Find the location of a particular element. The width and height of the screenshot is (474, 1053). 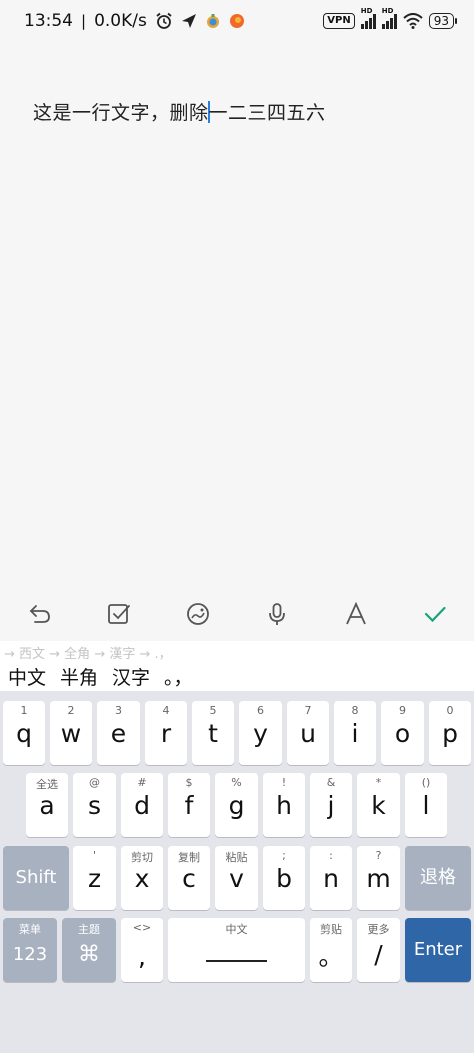

text-format-button is located at coordinates (356, 614).